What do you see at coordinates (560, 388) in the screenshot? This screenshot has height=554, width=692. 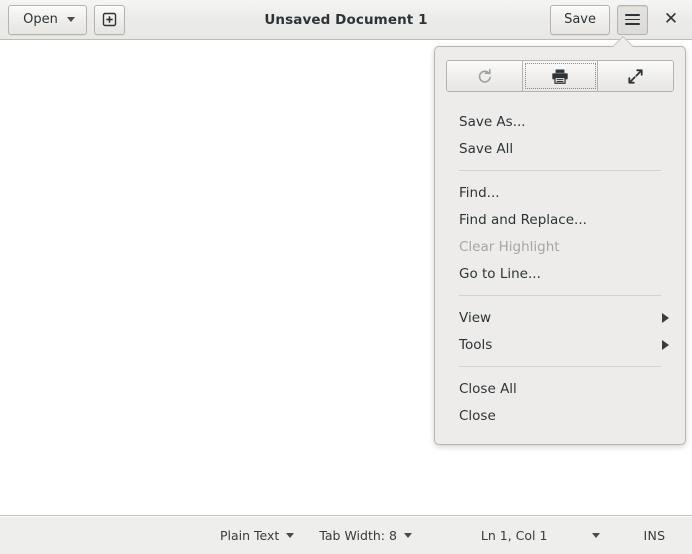 I see `menu-item-close-all: Close All` at bounding box center [560, 388].